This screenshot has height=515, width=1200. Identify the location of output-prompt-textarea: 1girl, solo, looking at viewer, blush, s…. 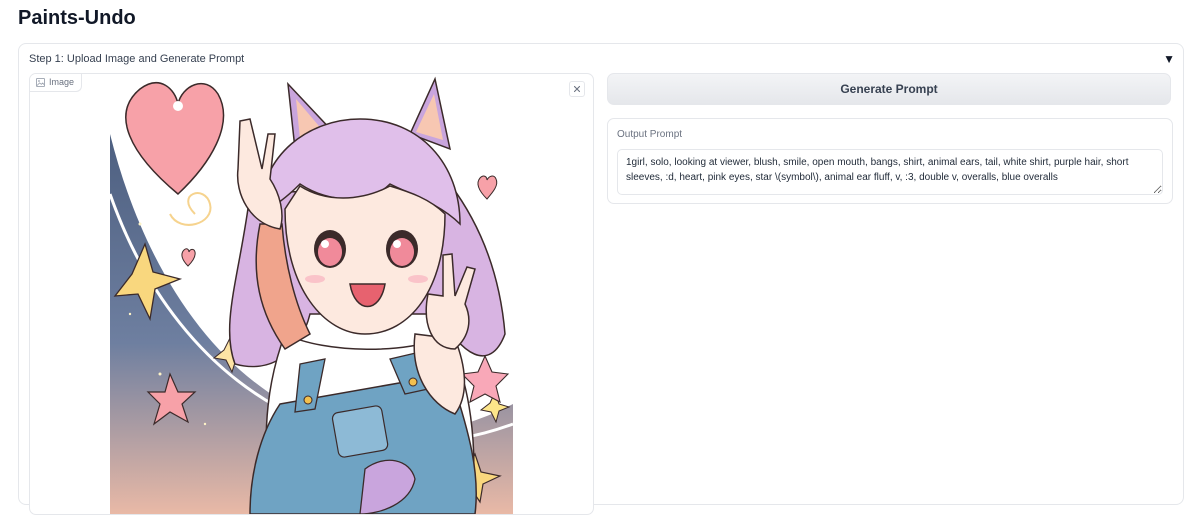
(890, 172).